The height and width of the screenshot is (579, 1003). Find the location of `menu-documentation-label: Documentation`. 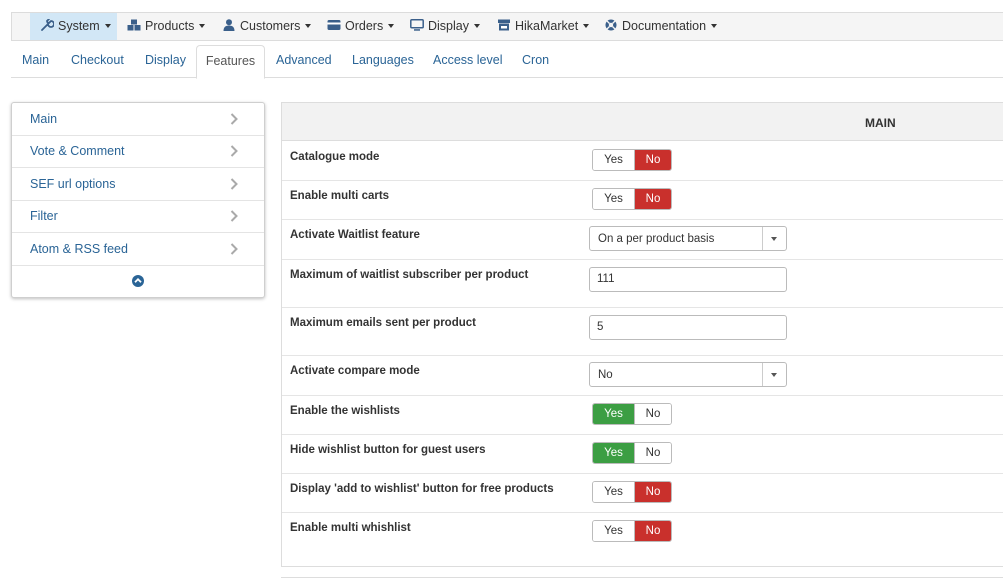

menu-documentation-label: Documentation is located at coordinates (664, 26).